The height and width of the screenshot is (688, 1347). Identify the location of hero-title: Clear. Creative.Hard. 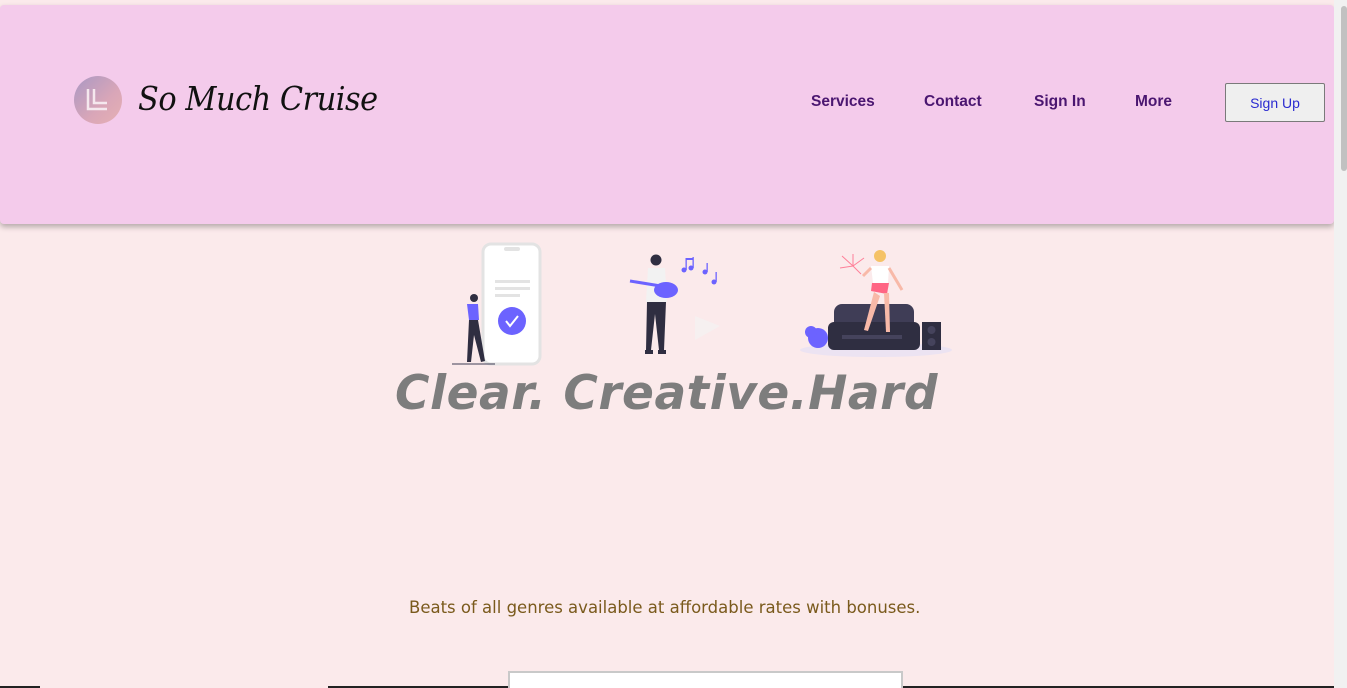
(666, 393).